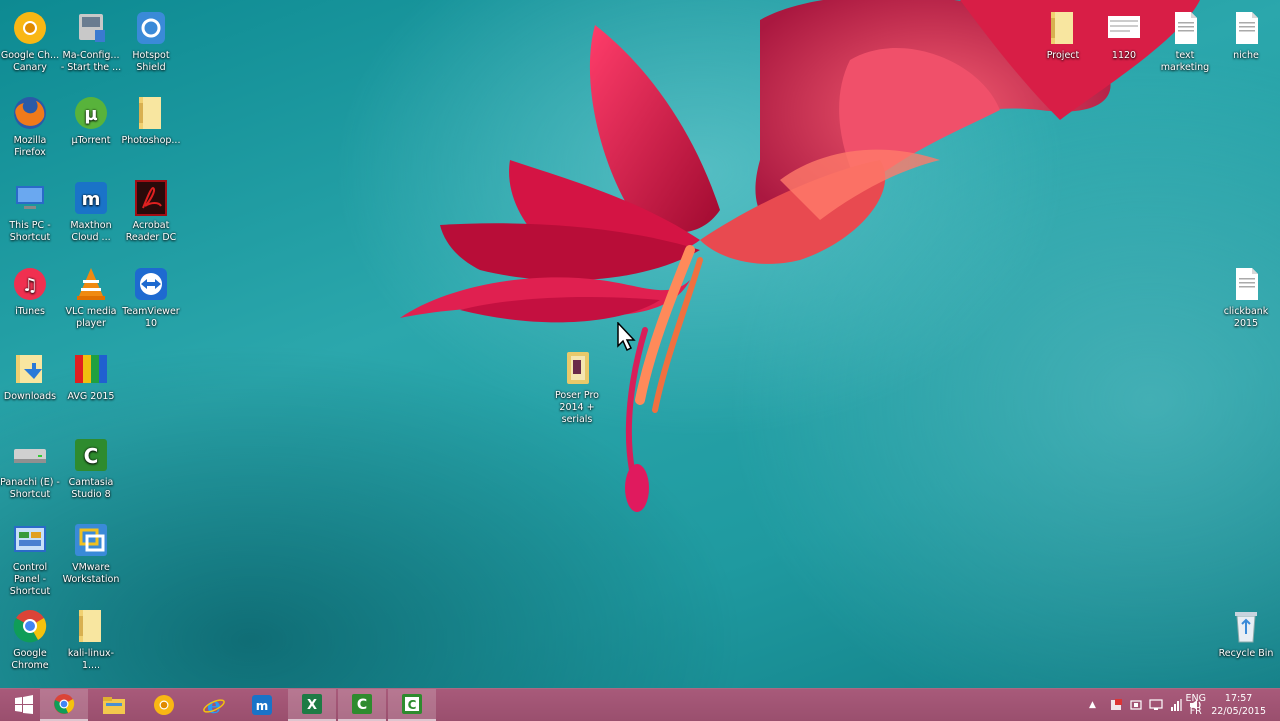  I want to click on show-hidden-icons-chevron-icon: ▲, so click(1096, 705).